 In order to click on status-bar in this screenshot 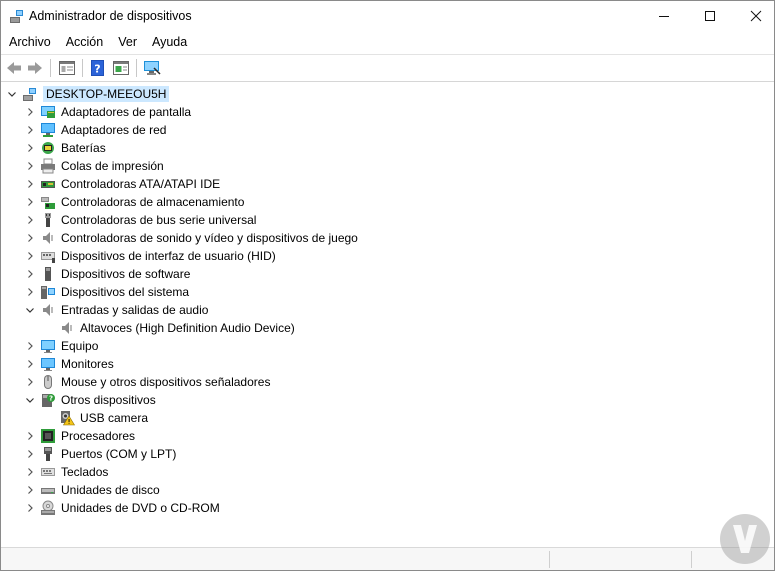, I will do `click(387, 558)`.